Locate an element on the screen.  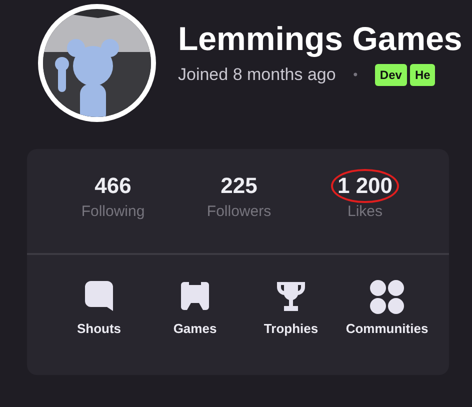
stat-label: Likes is located at coordinates (365, 211).